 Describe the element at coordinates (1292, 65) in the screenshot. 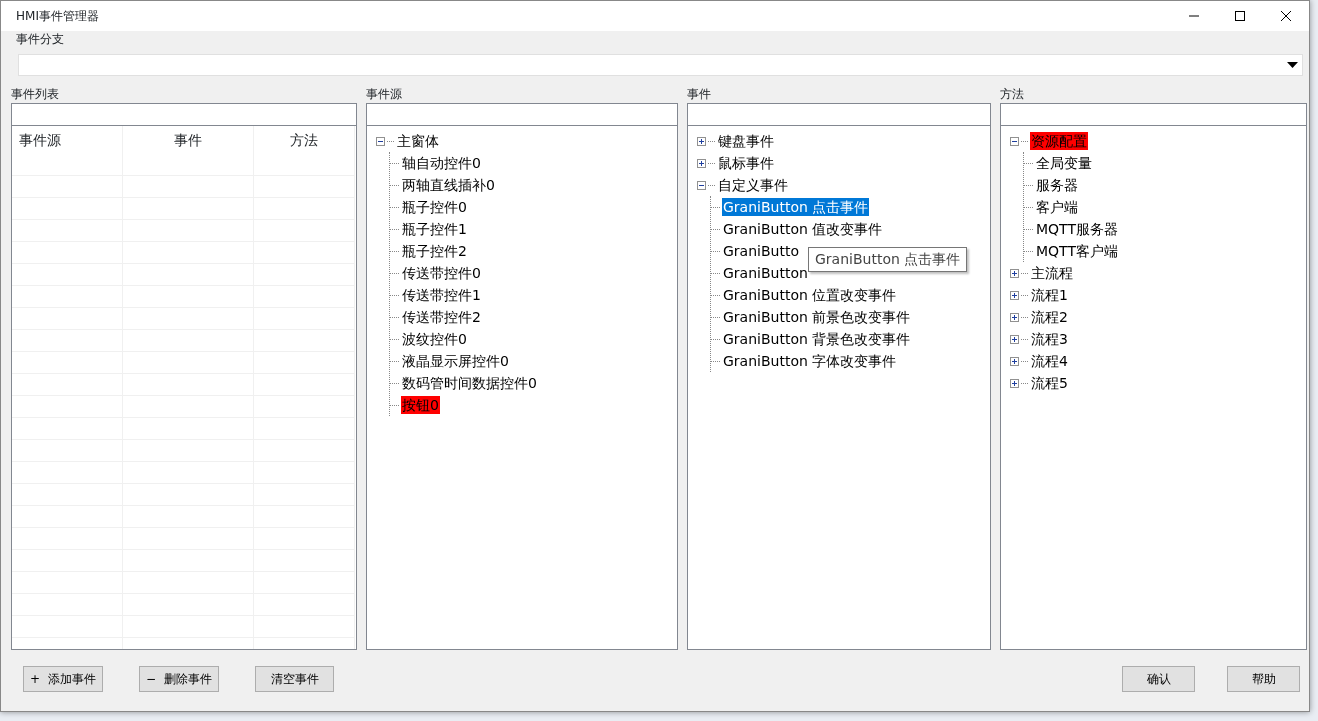

I see `dropdown-arrow-icon` at that location.